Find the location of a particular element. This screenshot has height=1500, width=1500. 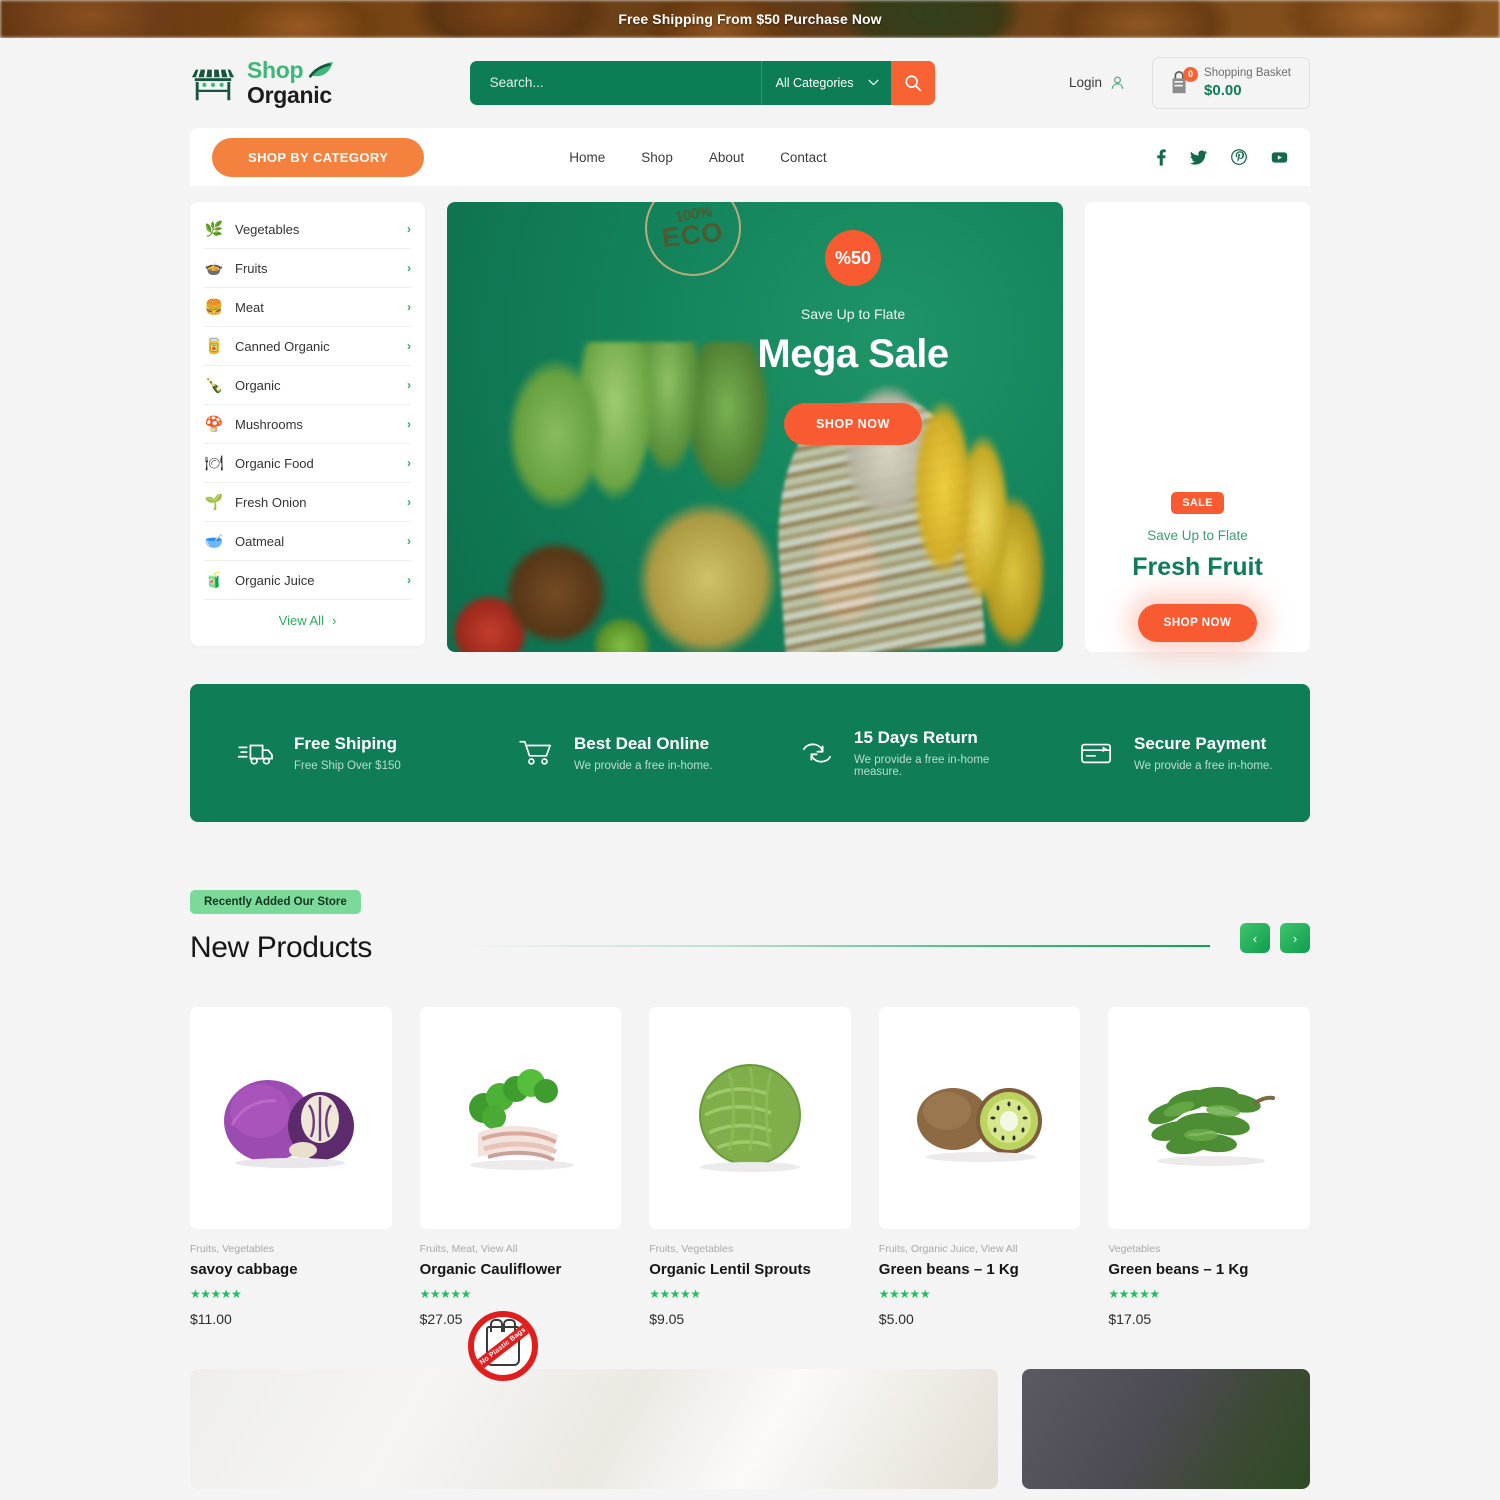

organic-food-icon: 🍽 is located at coordinates (214, 463).